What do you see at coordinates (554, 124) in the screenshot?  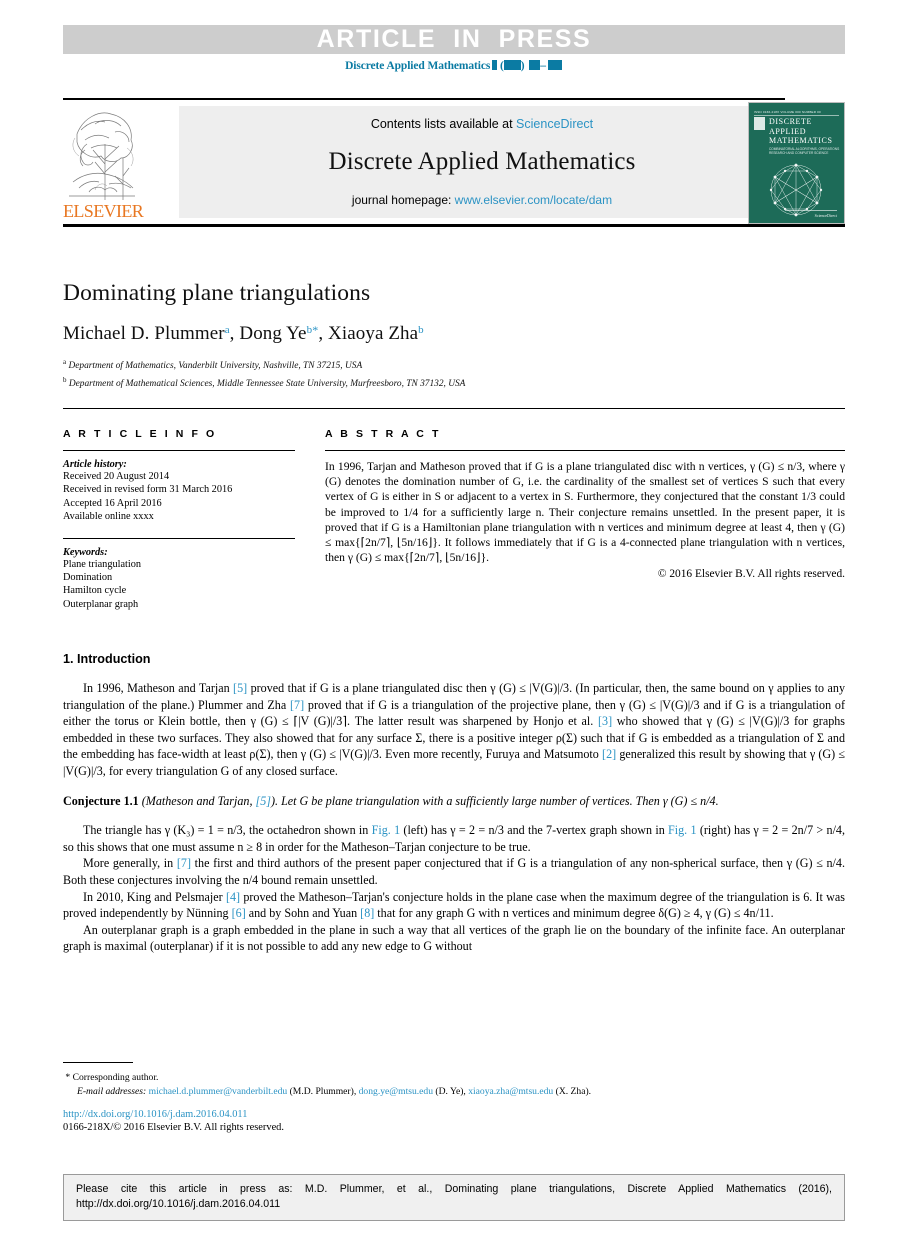 I see `sciencedirect-link: ScienceDirect` at bounding box center [554, 124].